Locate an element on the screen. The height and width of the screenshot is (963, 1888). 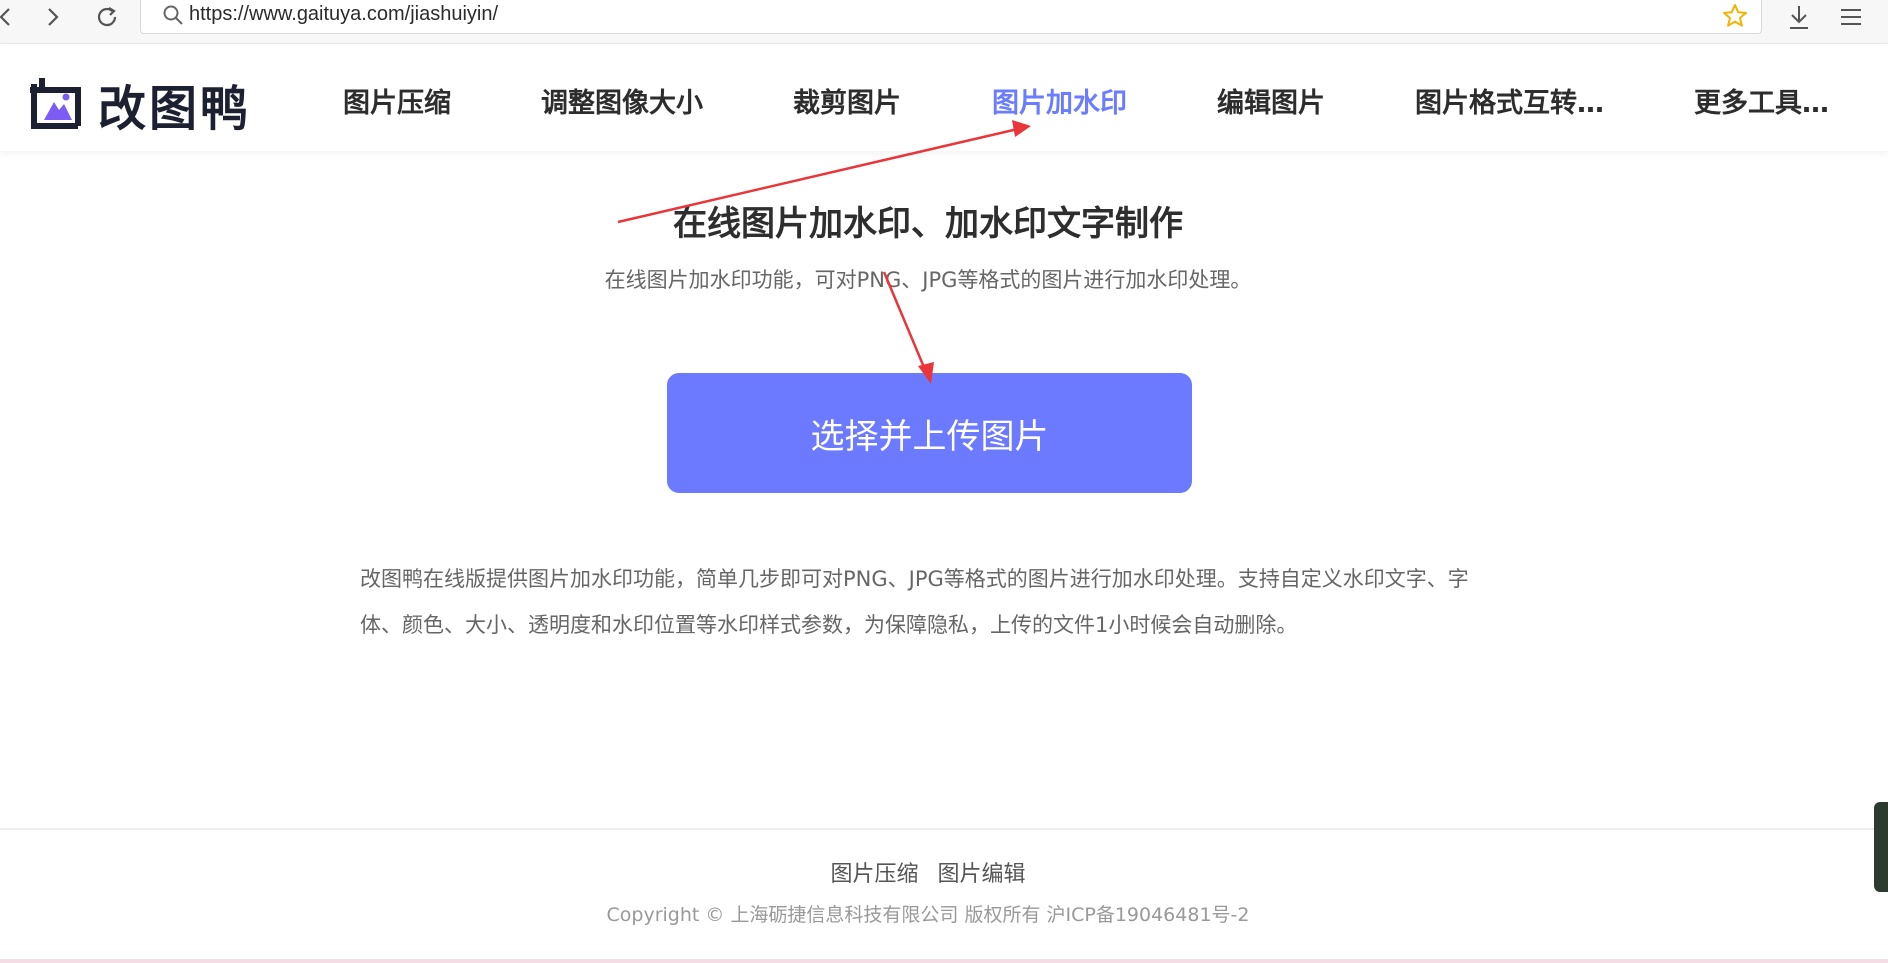
reload-icon is located at coordinates (107, 17).